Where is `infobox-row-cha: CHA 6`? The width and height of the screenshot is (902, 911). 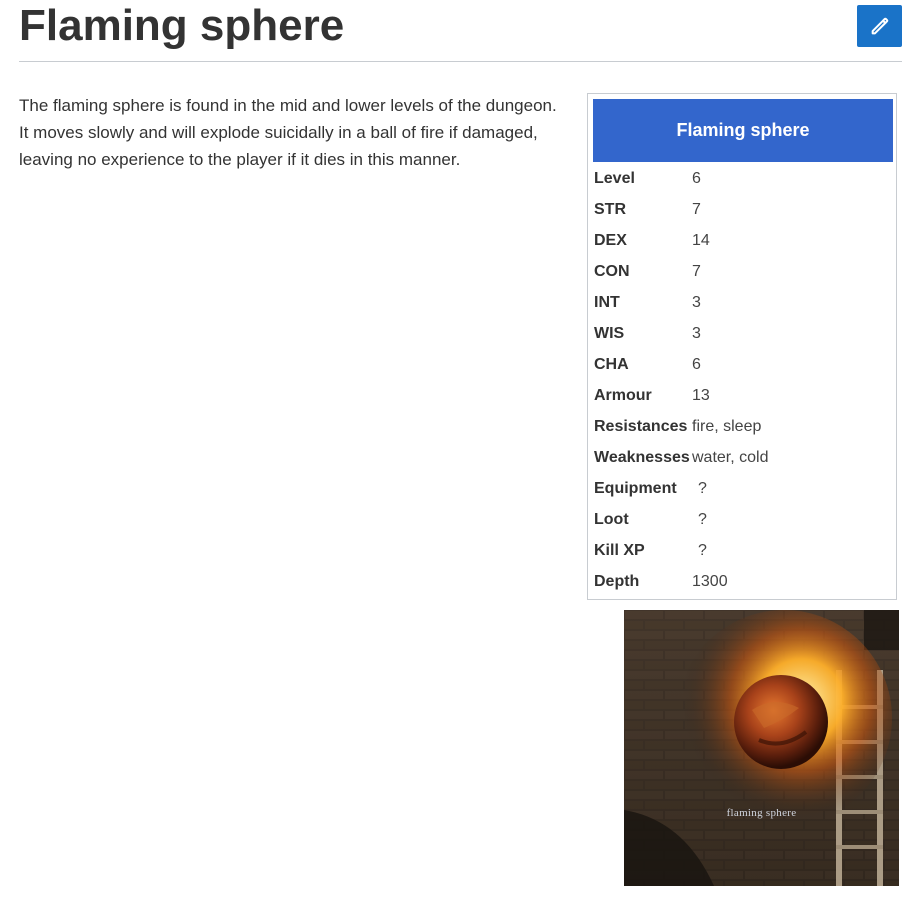 infobox-row-cha: CHA 6 is located at coordinates (743, 364).